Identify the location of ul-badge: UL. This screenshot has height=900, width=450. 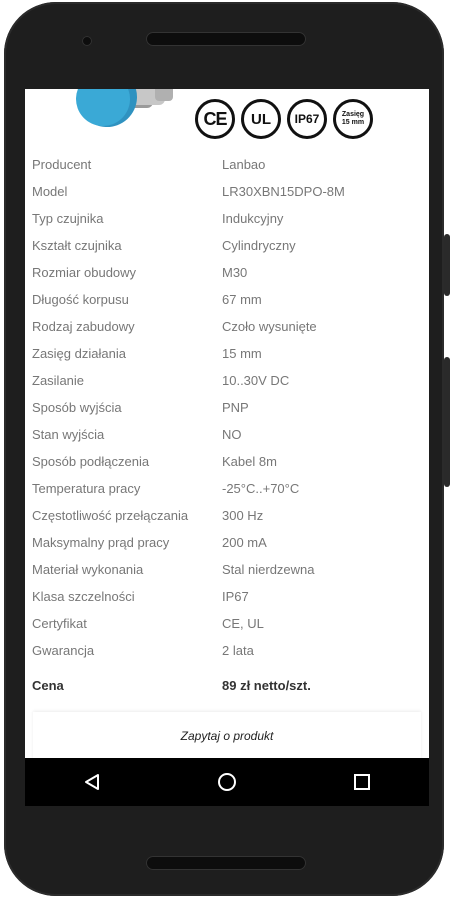
(261, 119).